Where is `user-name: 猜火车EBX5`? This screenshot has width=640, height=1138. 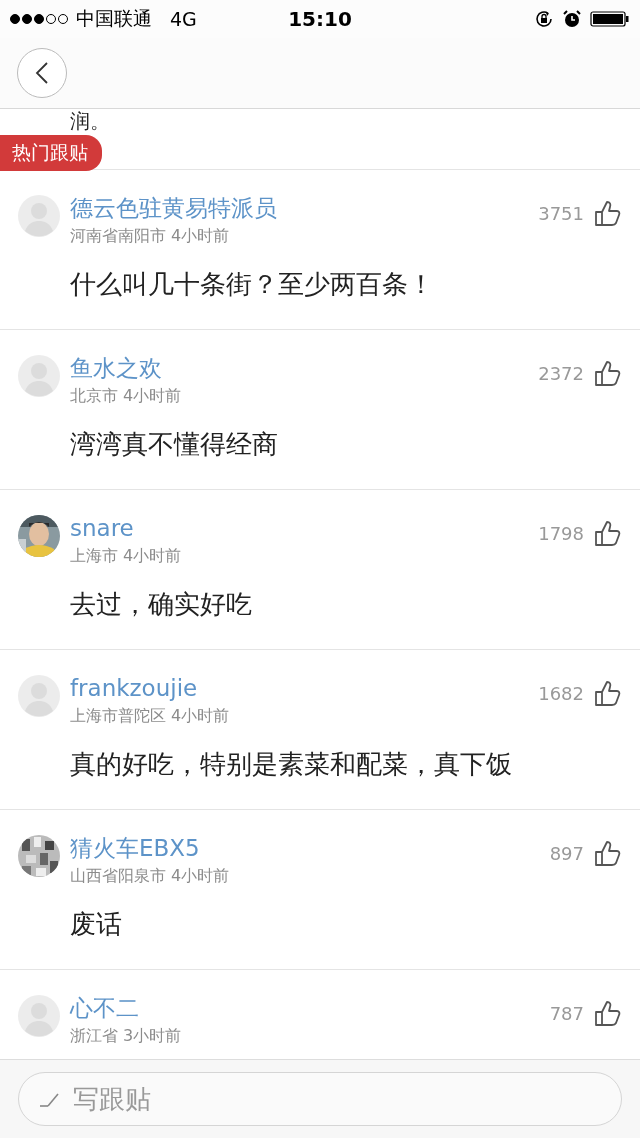
user-name: 猜火车EBX5 is located at coordinates (310, 848).